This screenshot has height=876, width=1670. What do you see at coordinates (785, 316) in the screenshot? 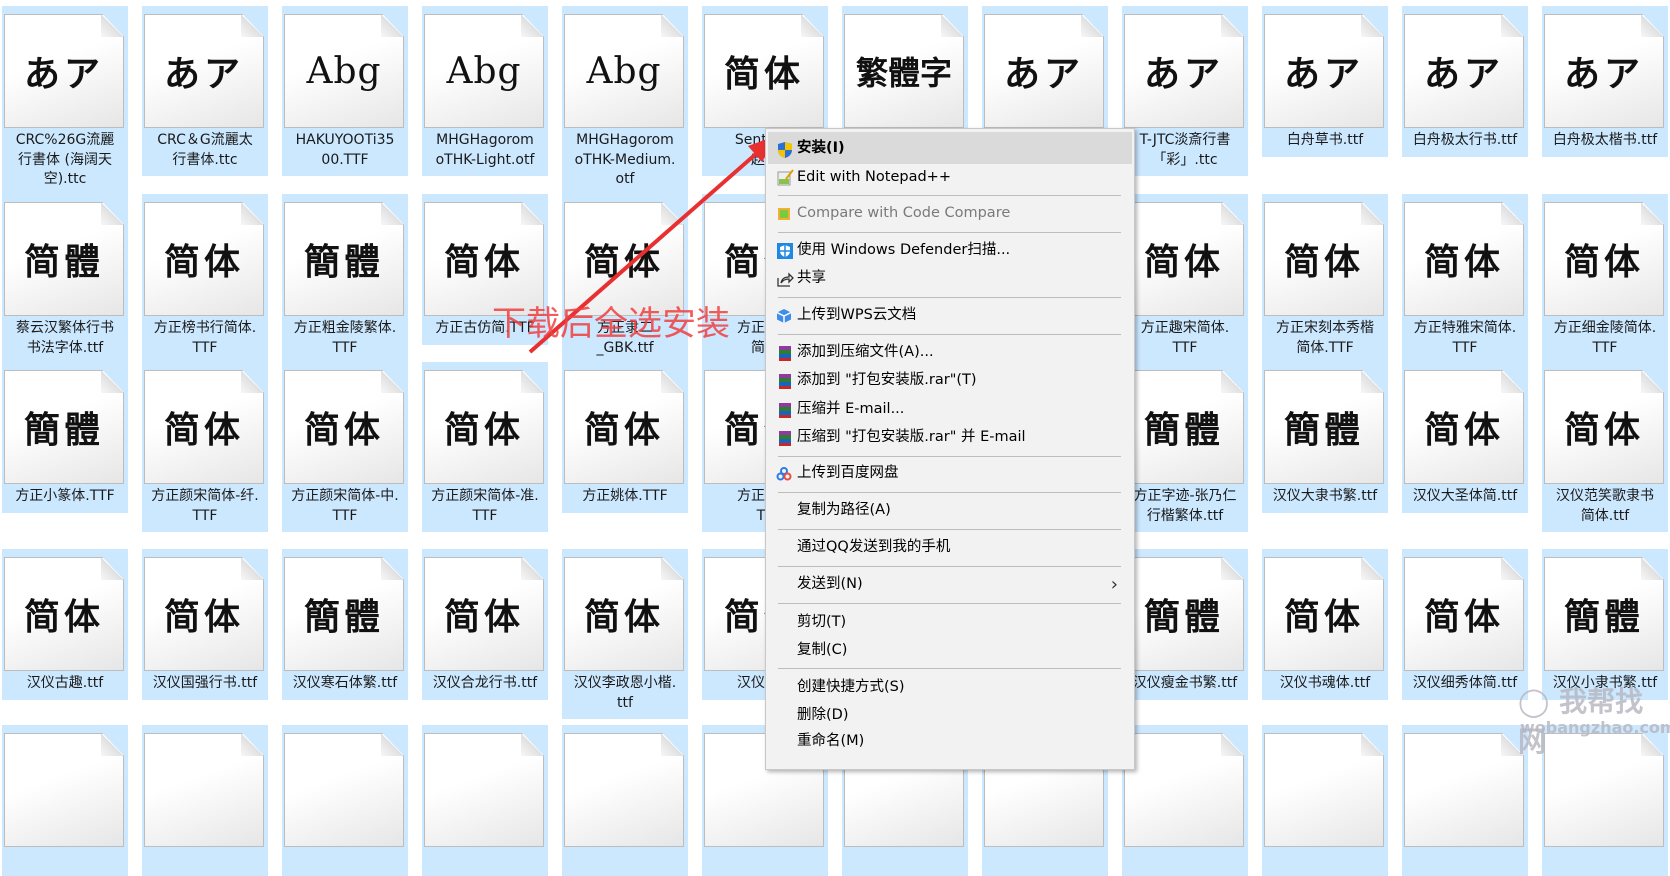
I see `wps-cloud-icon` at bounding box center [785, 316].